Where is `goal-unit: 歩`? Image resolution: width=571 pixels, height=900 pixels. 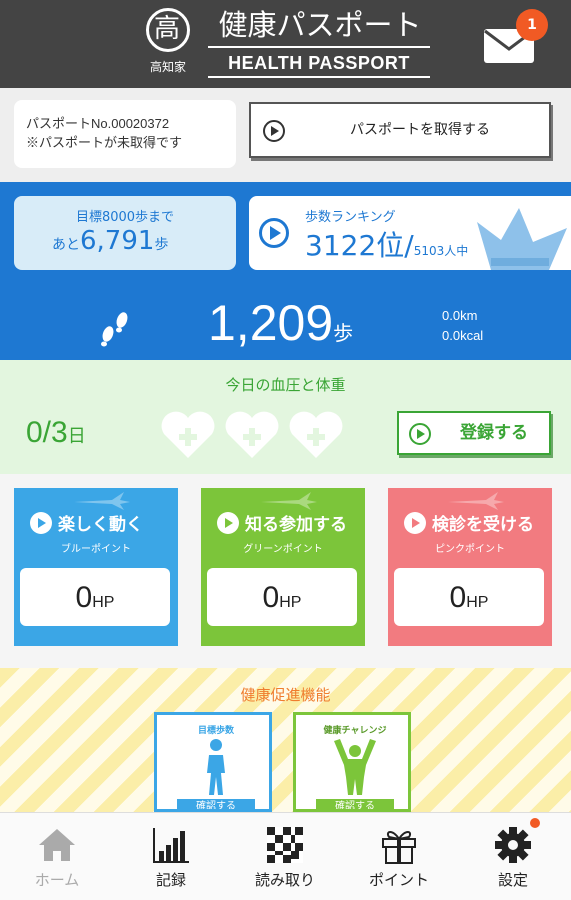
goal-unit: 歩 is located at coordinates (161, 245).